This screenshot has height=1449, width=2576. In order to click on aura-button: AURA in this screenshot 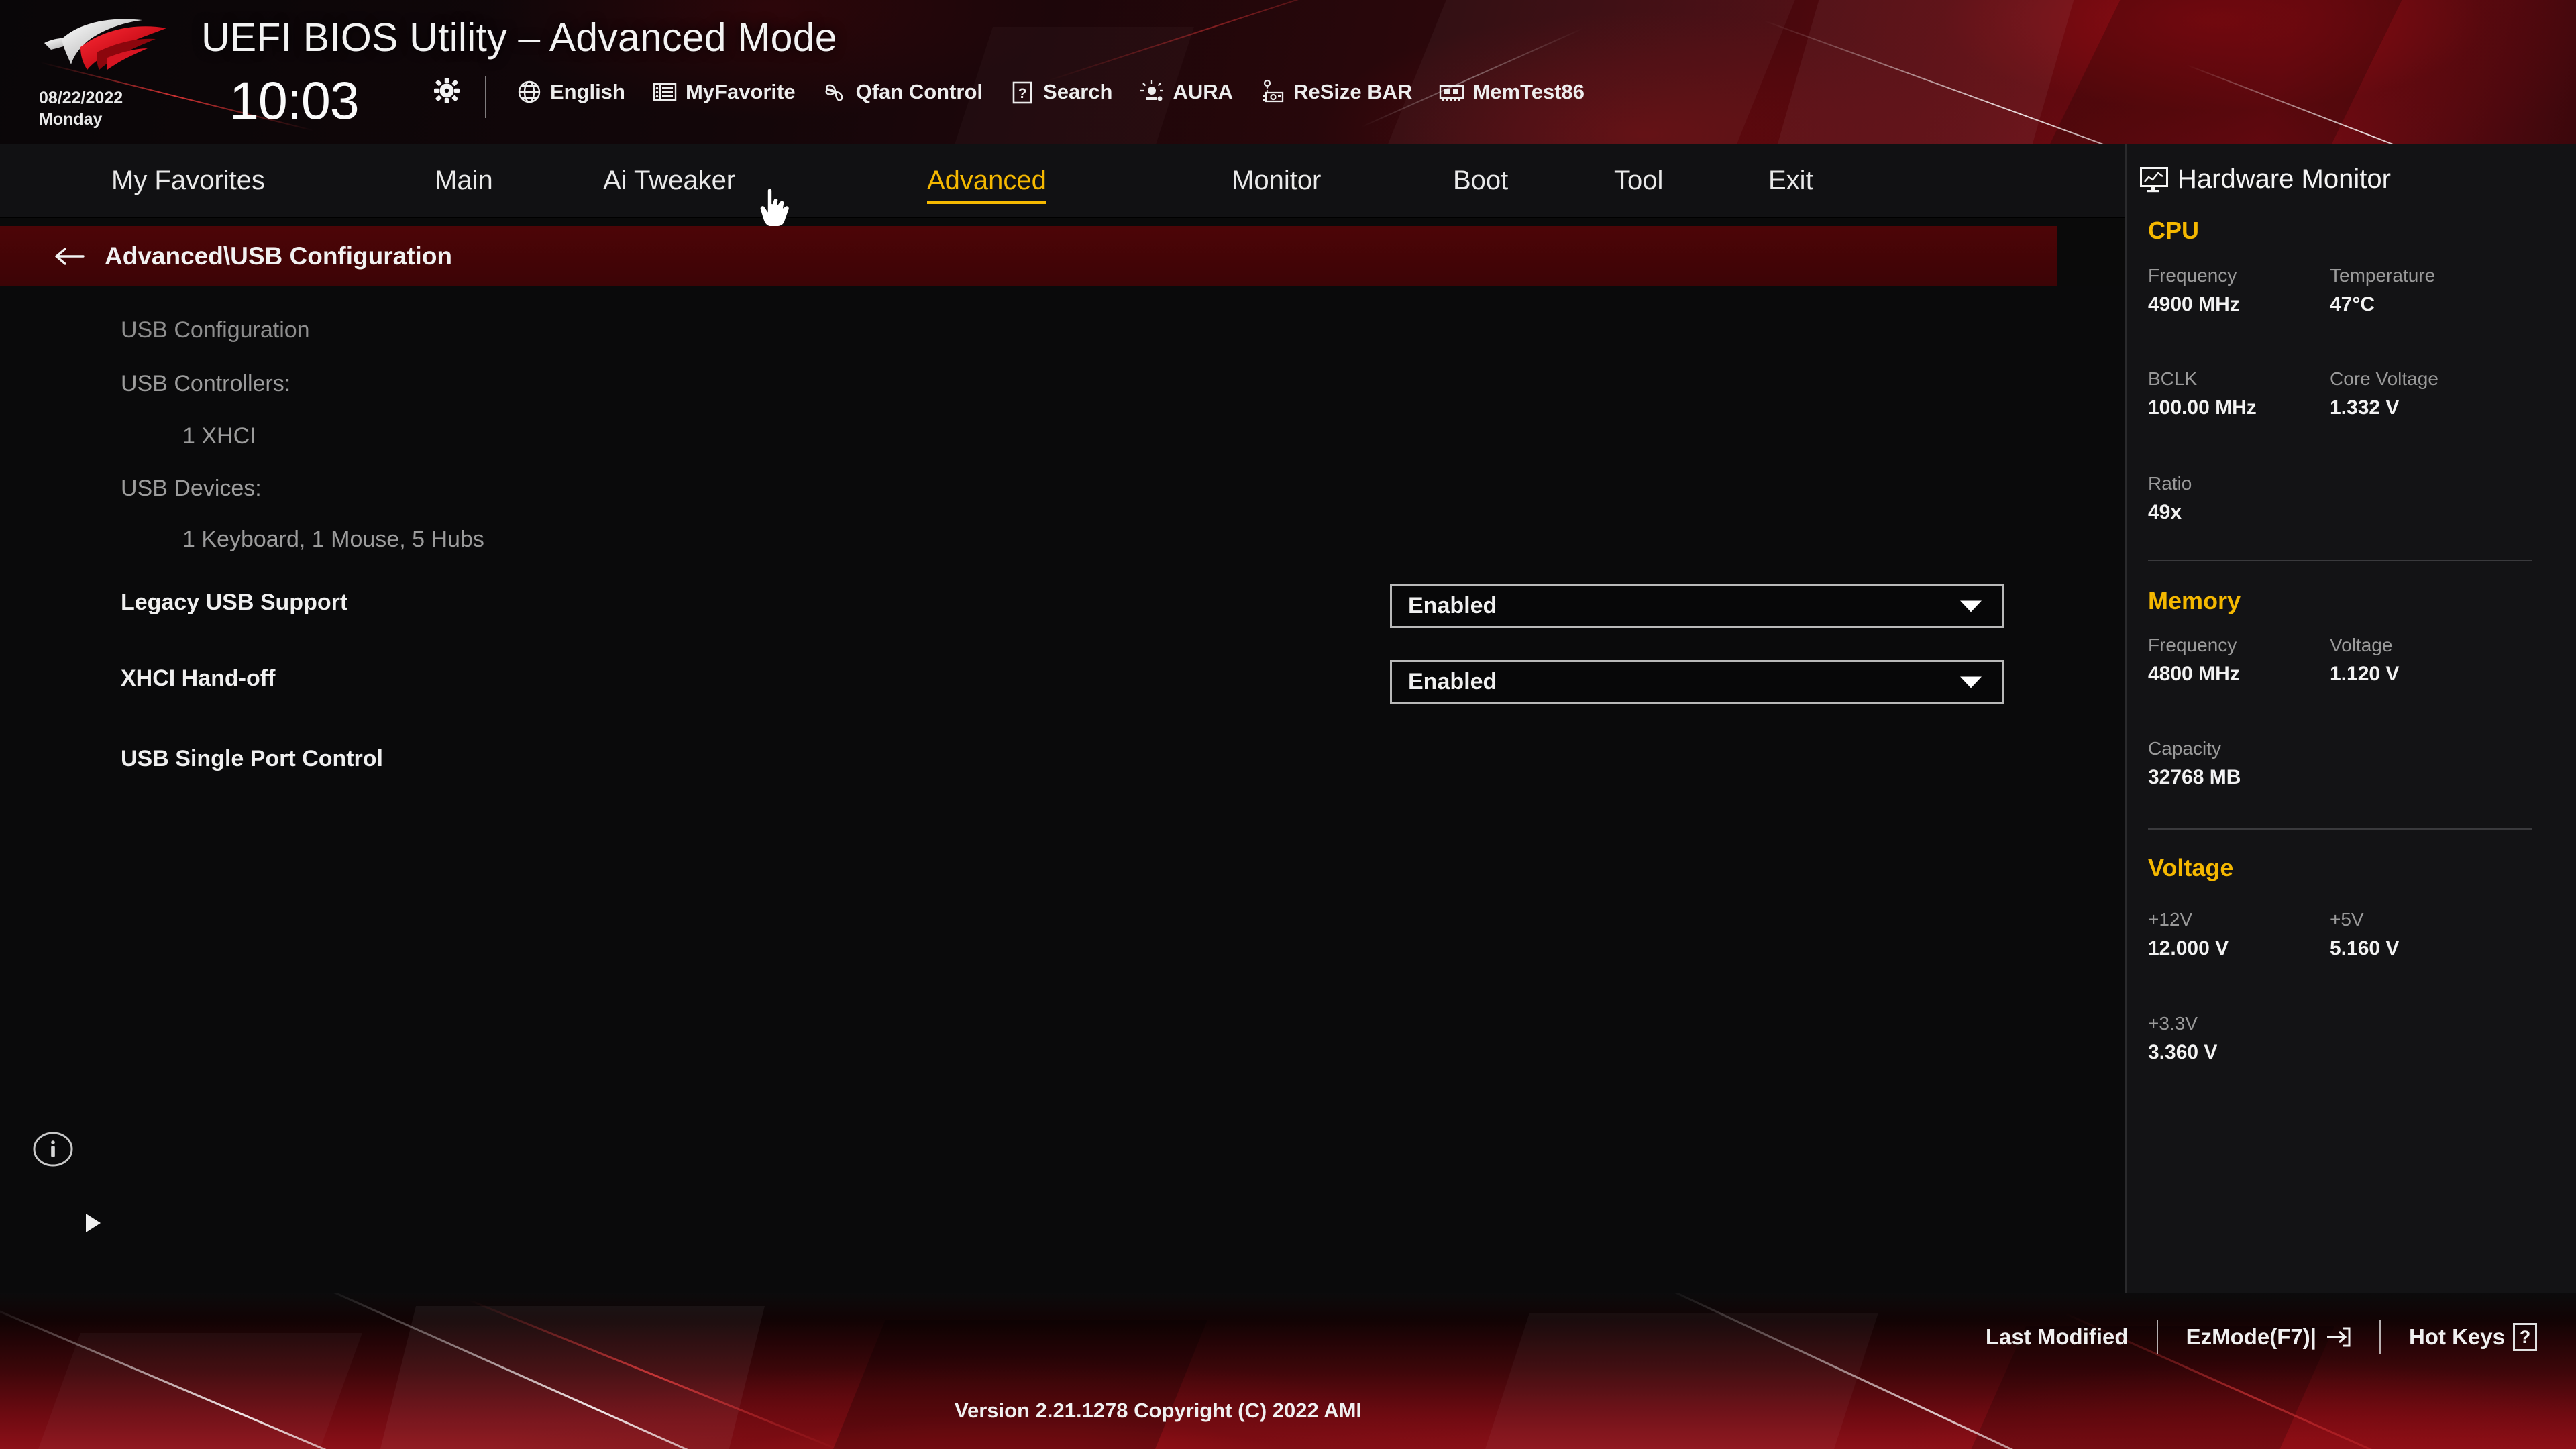, I will do `click(1186, 92)`.